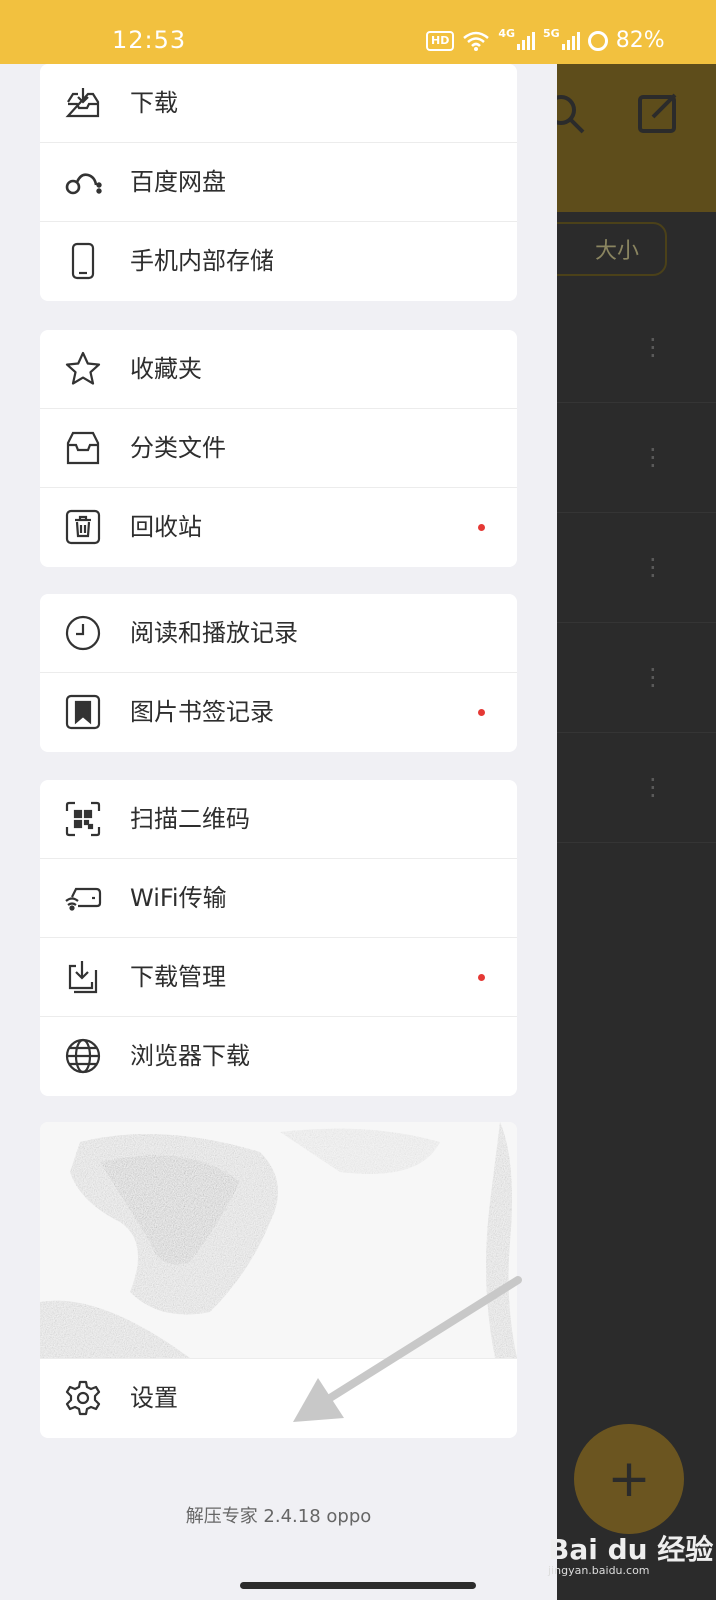 This screenshot has width=716, height=1600. I want to click on background-header, so click(632, 138).